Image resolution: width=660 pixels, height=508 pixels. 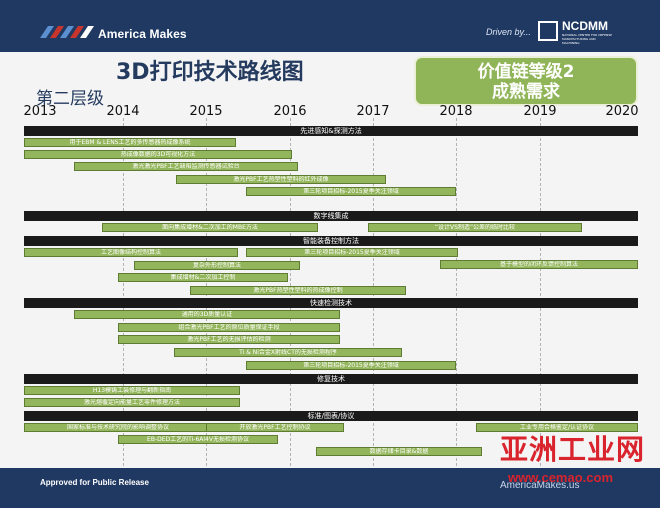 I want to click on badge-line1: 价值链等级2, so click(x=526, y=72).